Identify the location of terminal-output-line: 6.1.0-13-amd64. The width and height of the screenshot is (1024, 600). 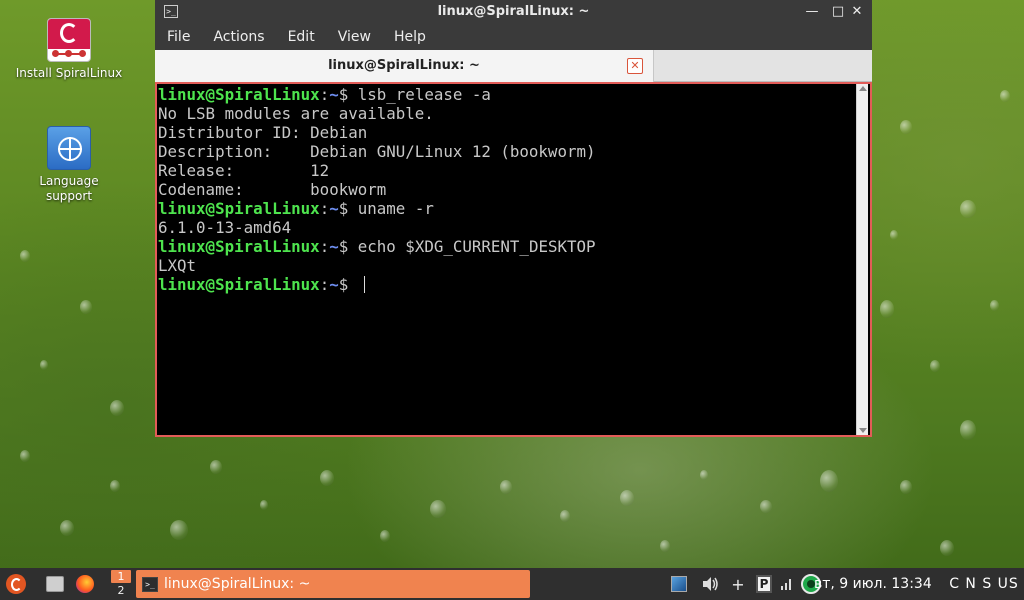
(225, 227).